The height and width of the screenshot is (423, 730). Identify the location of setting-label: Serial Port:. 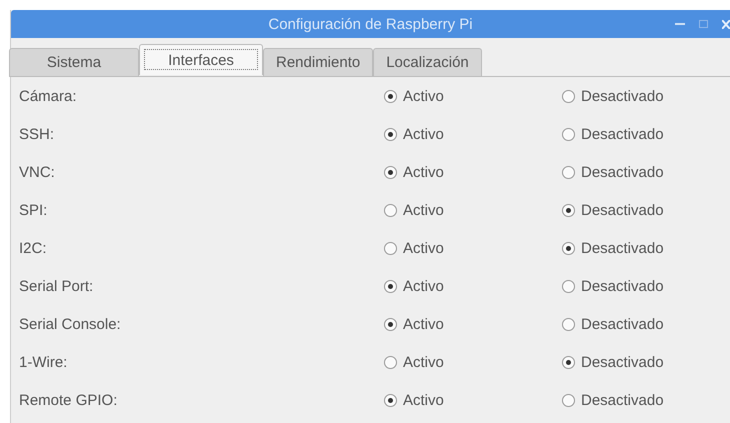
(56, 286).